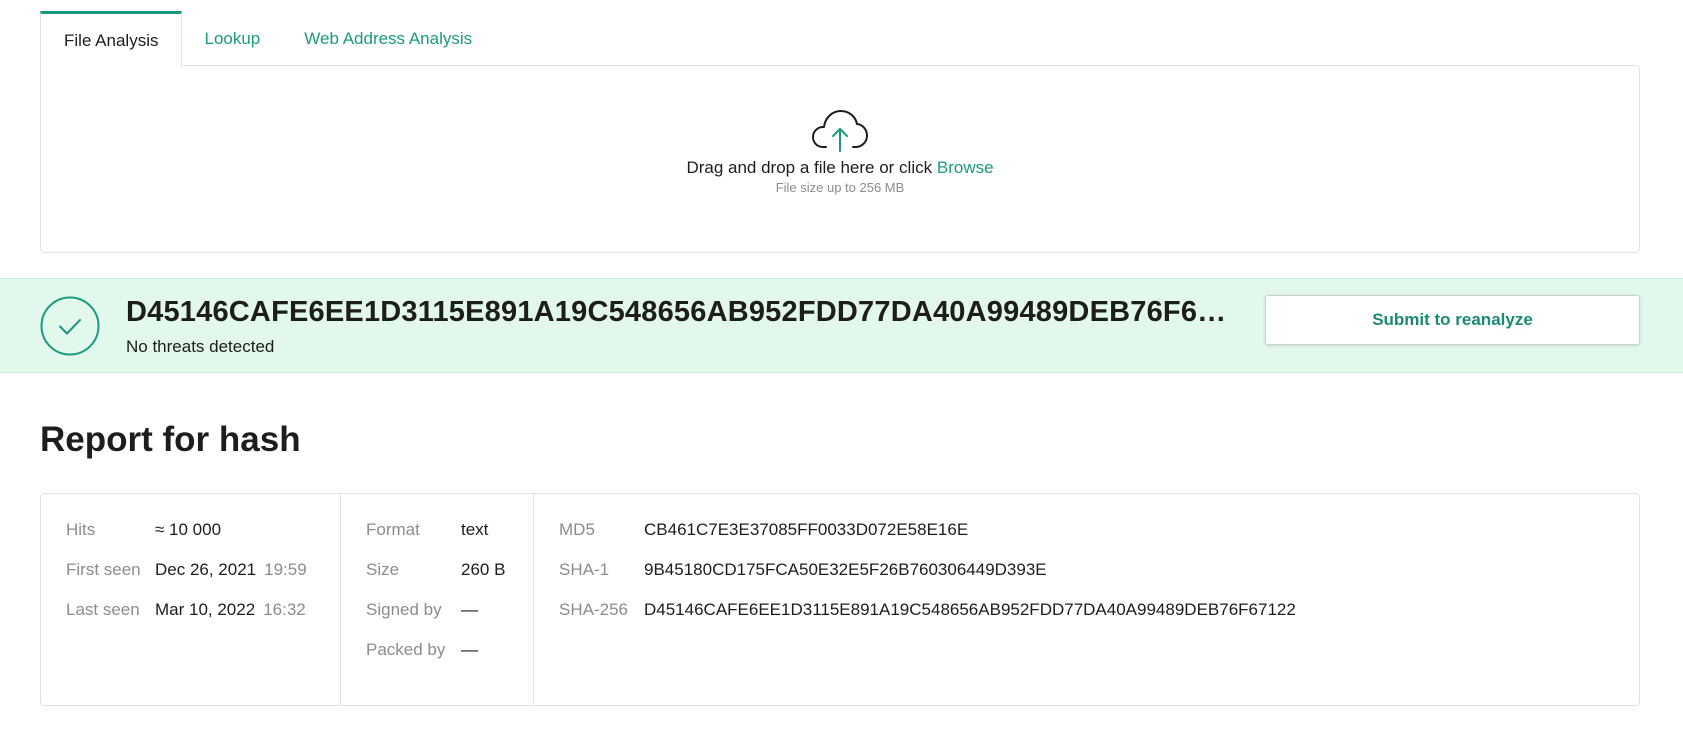 Image resolution: width=1683 pixels, height=749 pixels. Describe the element at coordinates (103, 609) in the screenshot. I see `last-seen-label: Last seen` at that location.